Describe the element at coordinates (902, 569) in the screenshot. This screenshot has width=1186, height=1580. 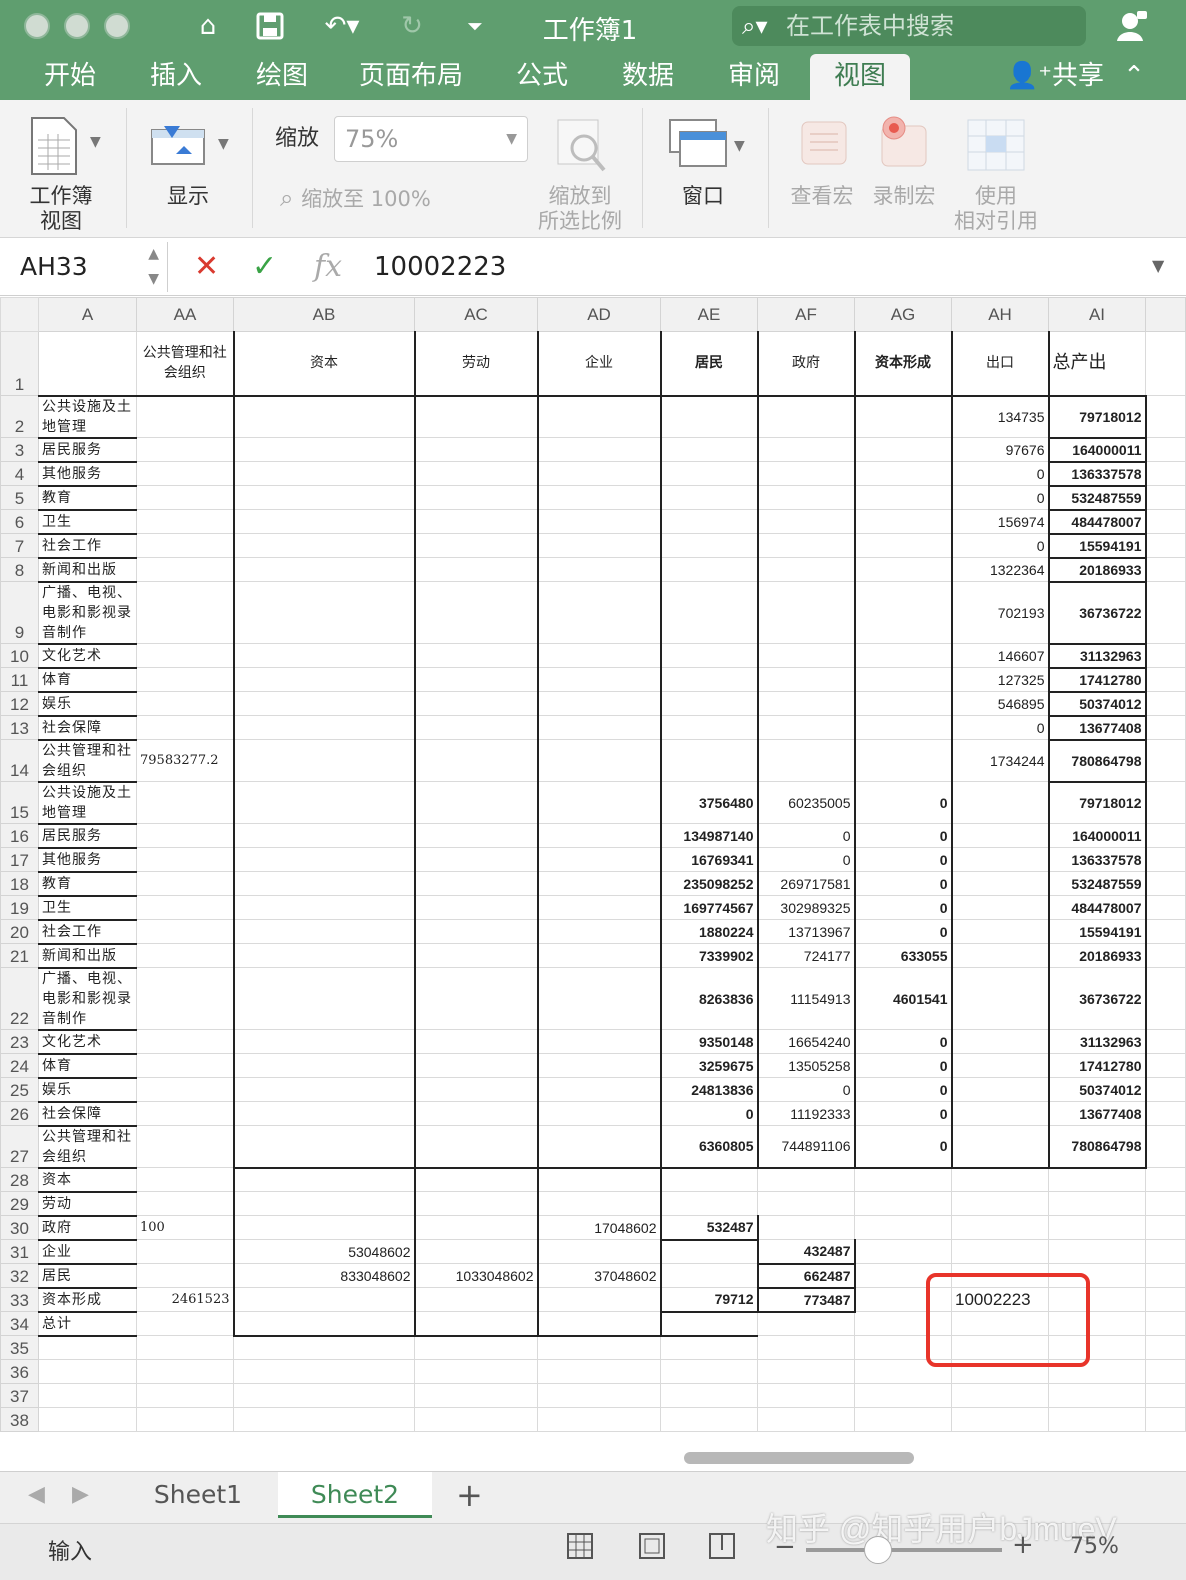
I see `cell-ag8` at that location.